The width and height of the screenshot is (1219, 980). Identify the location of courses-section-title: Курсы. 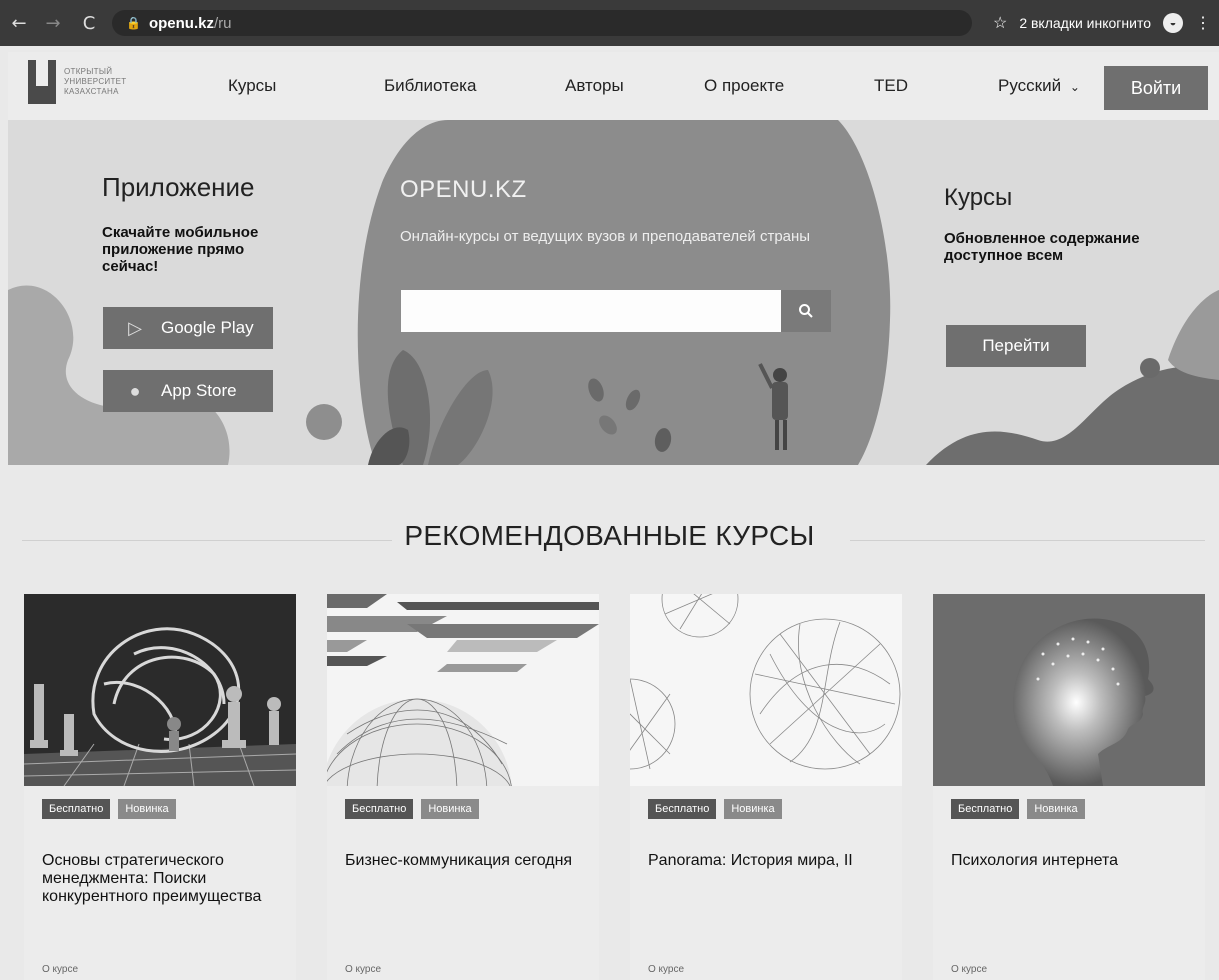
(978, 197).